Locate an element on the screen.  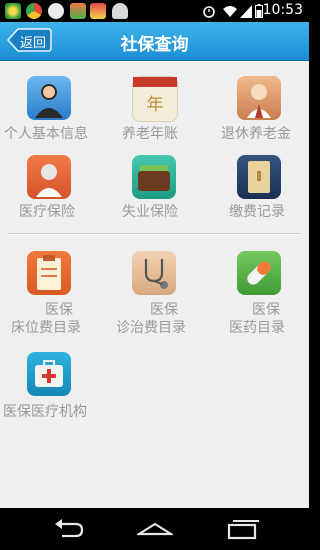
title-bar: 返回 社保查询 is located at coordinates (154, 41).